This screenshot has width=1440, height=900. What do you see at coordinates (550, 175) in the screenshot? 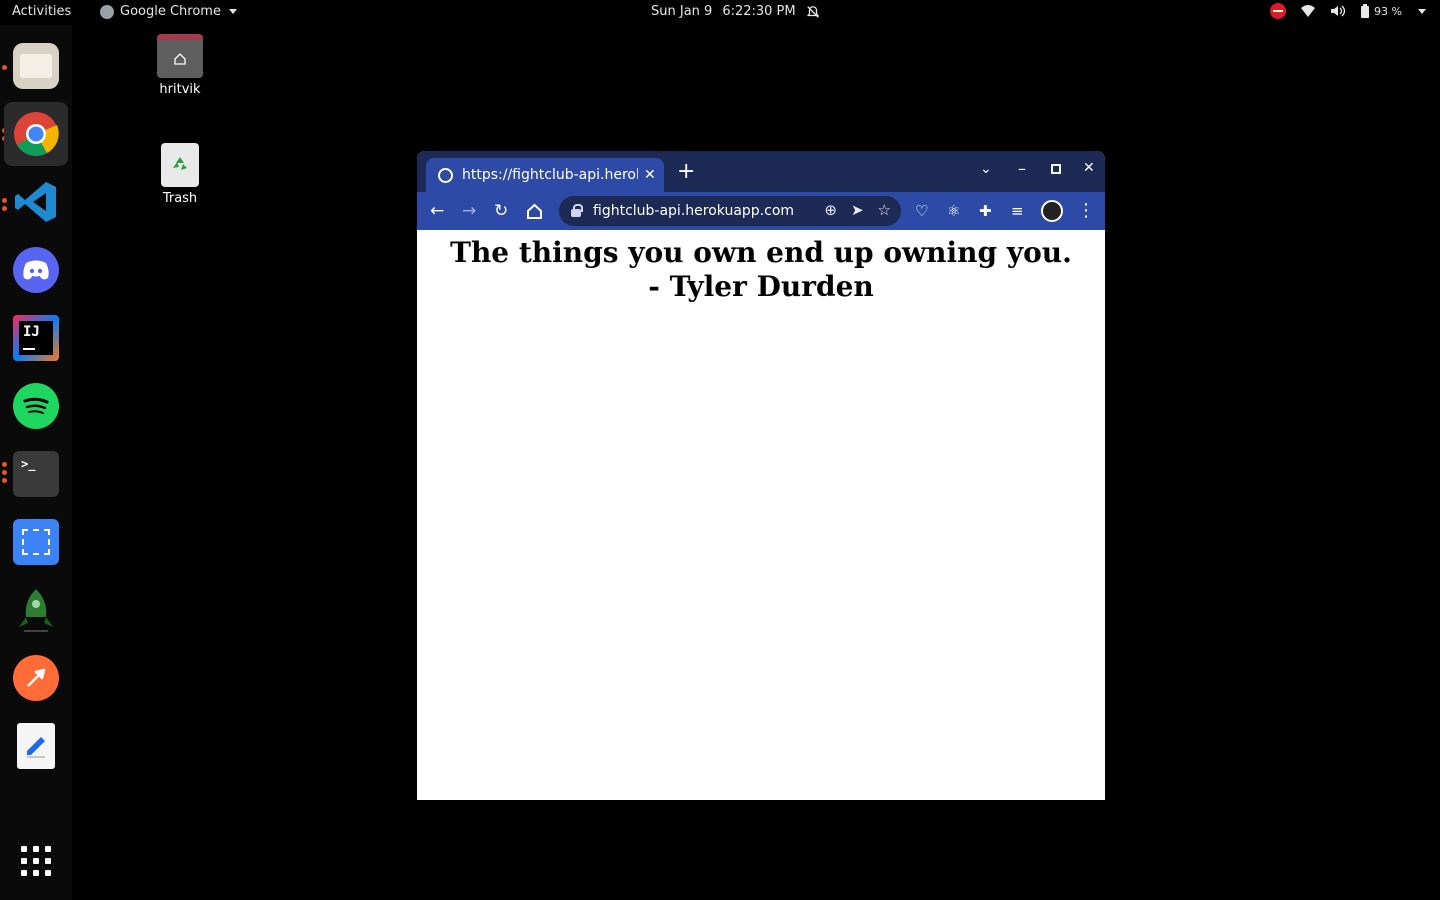
I see `tab-title: https://fightclub-api.herokuapp.com` at bounding box center [550, 175].